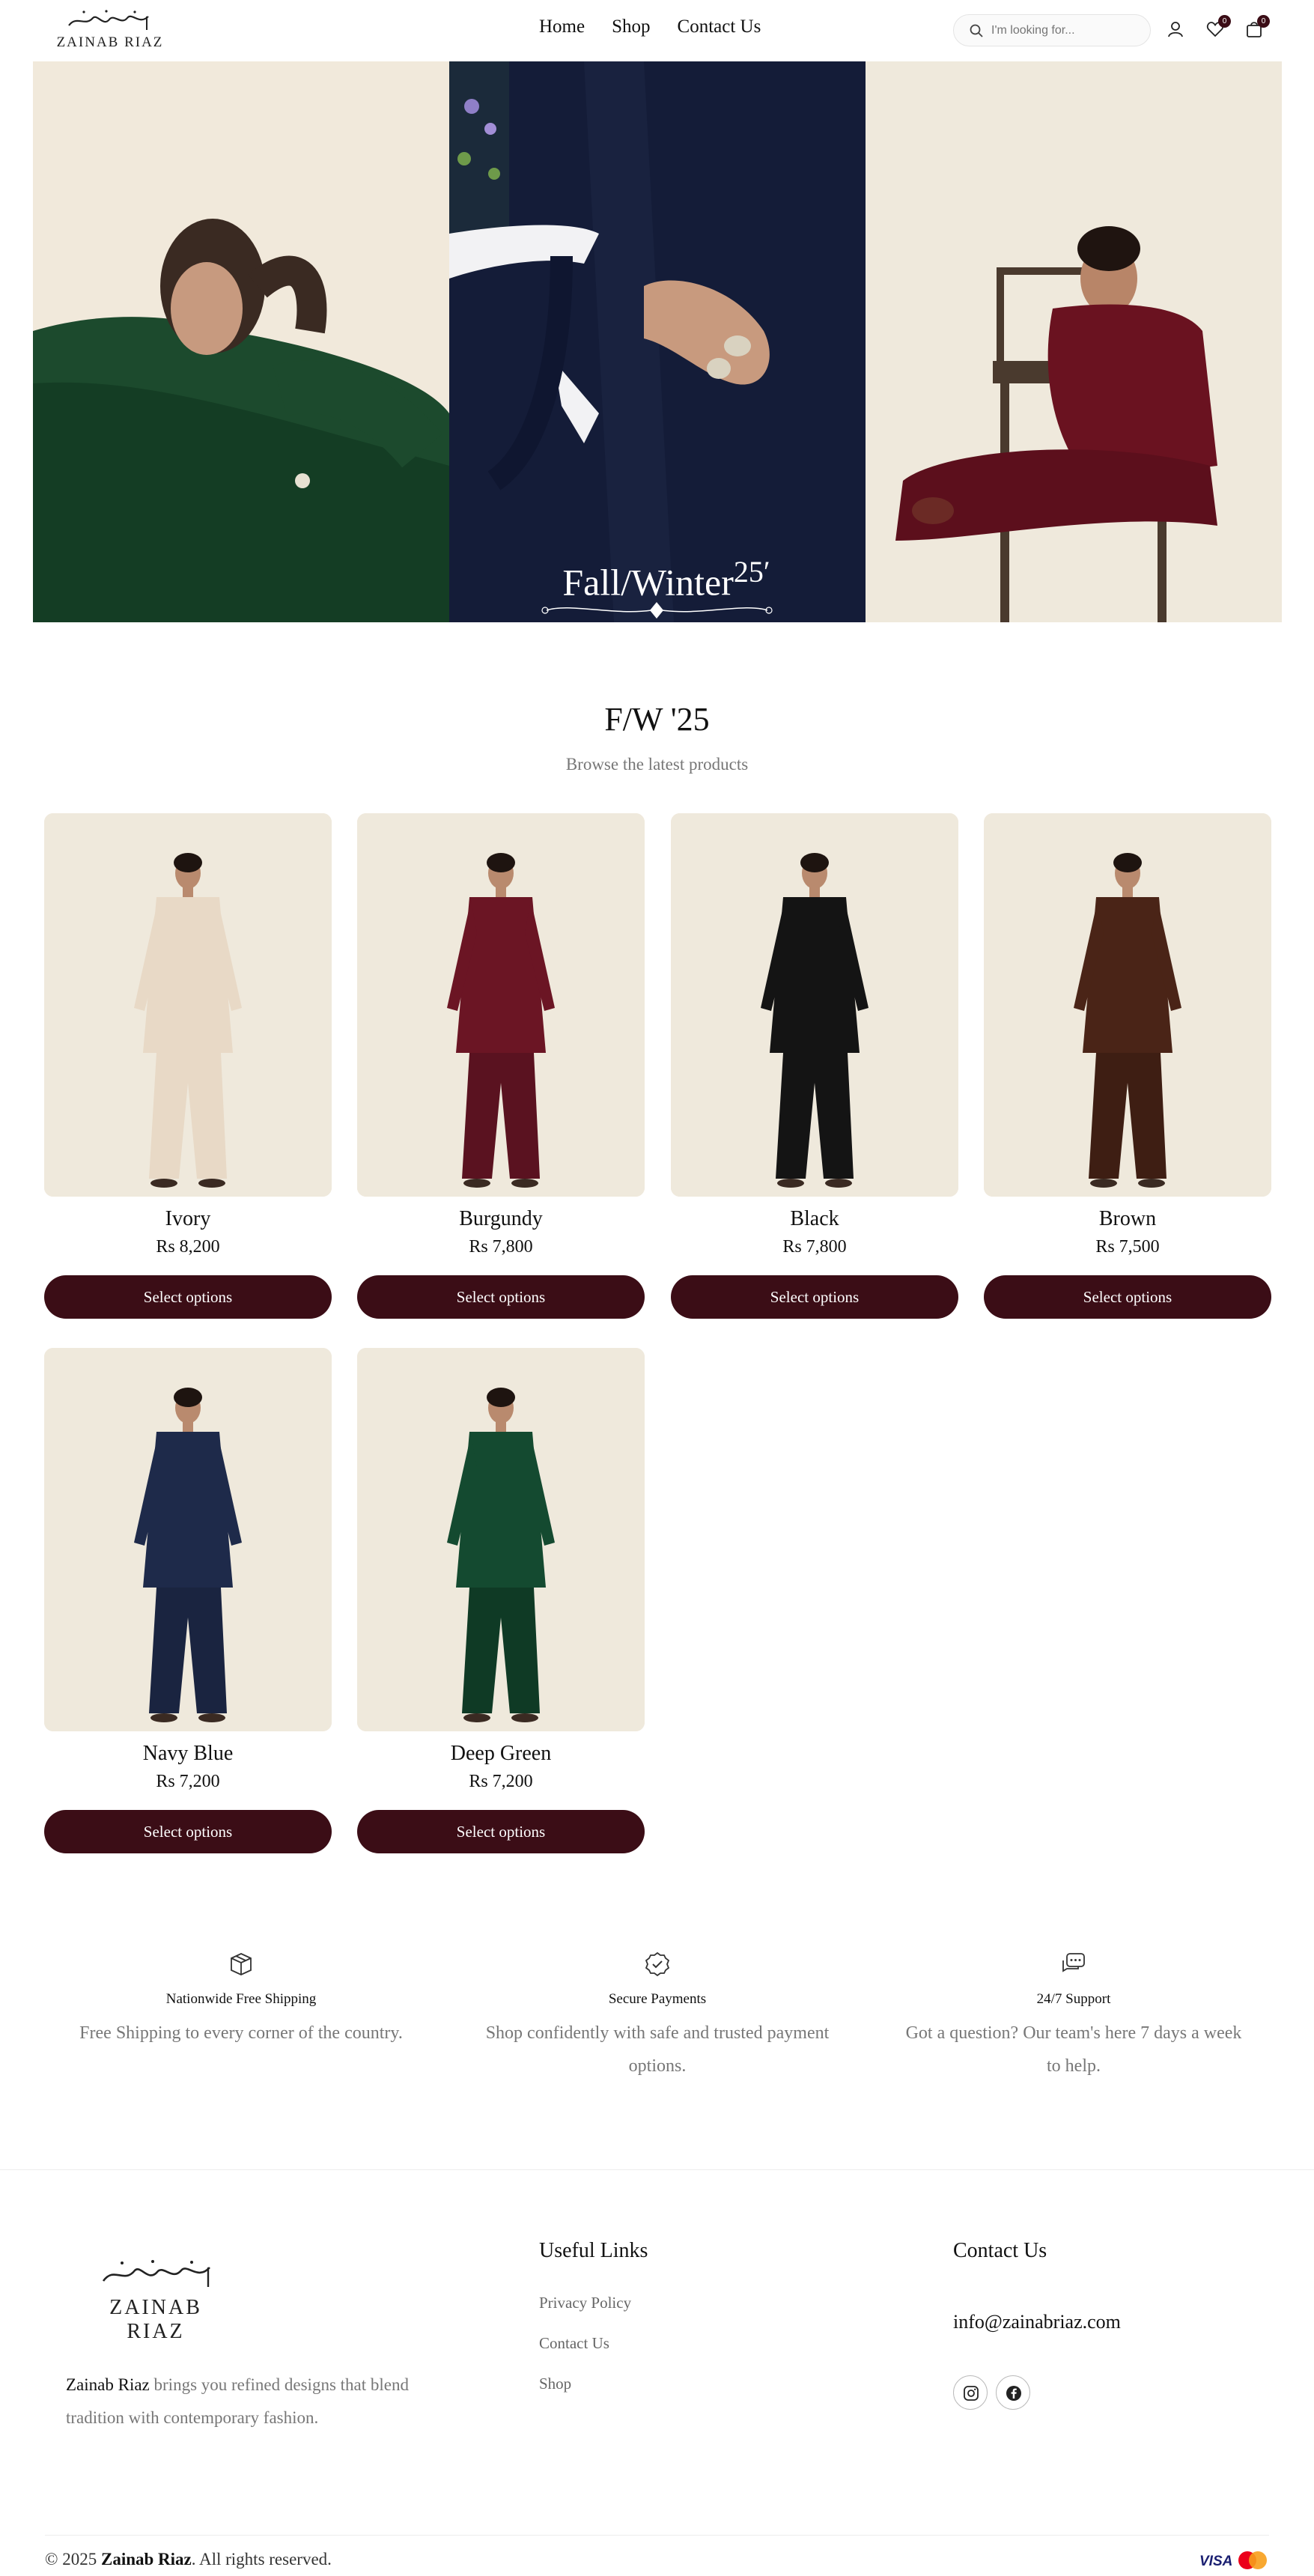 The height and width of the screenshot is (2576, 1314). I want to click on site-logo: ZAINAB RIAZ, so click(110, 30).